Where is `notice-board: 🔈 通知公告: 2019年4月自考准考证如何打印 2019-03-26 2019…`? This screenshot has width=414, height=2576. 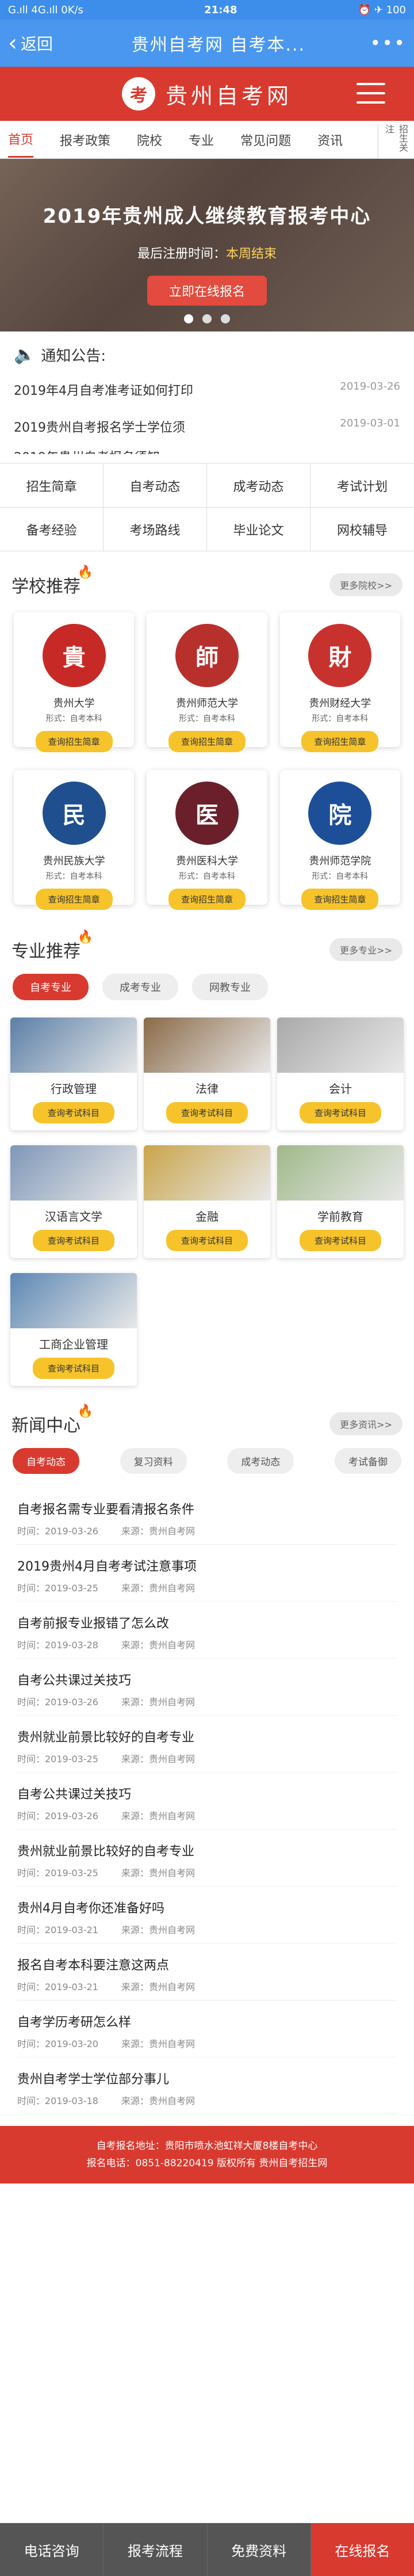
notice-board: 🔈 通知公告: 2019年4月自考准考证如何打印 2019-03-26 2019… is located at coordinates (207, 395).